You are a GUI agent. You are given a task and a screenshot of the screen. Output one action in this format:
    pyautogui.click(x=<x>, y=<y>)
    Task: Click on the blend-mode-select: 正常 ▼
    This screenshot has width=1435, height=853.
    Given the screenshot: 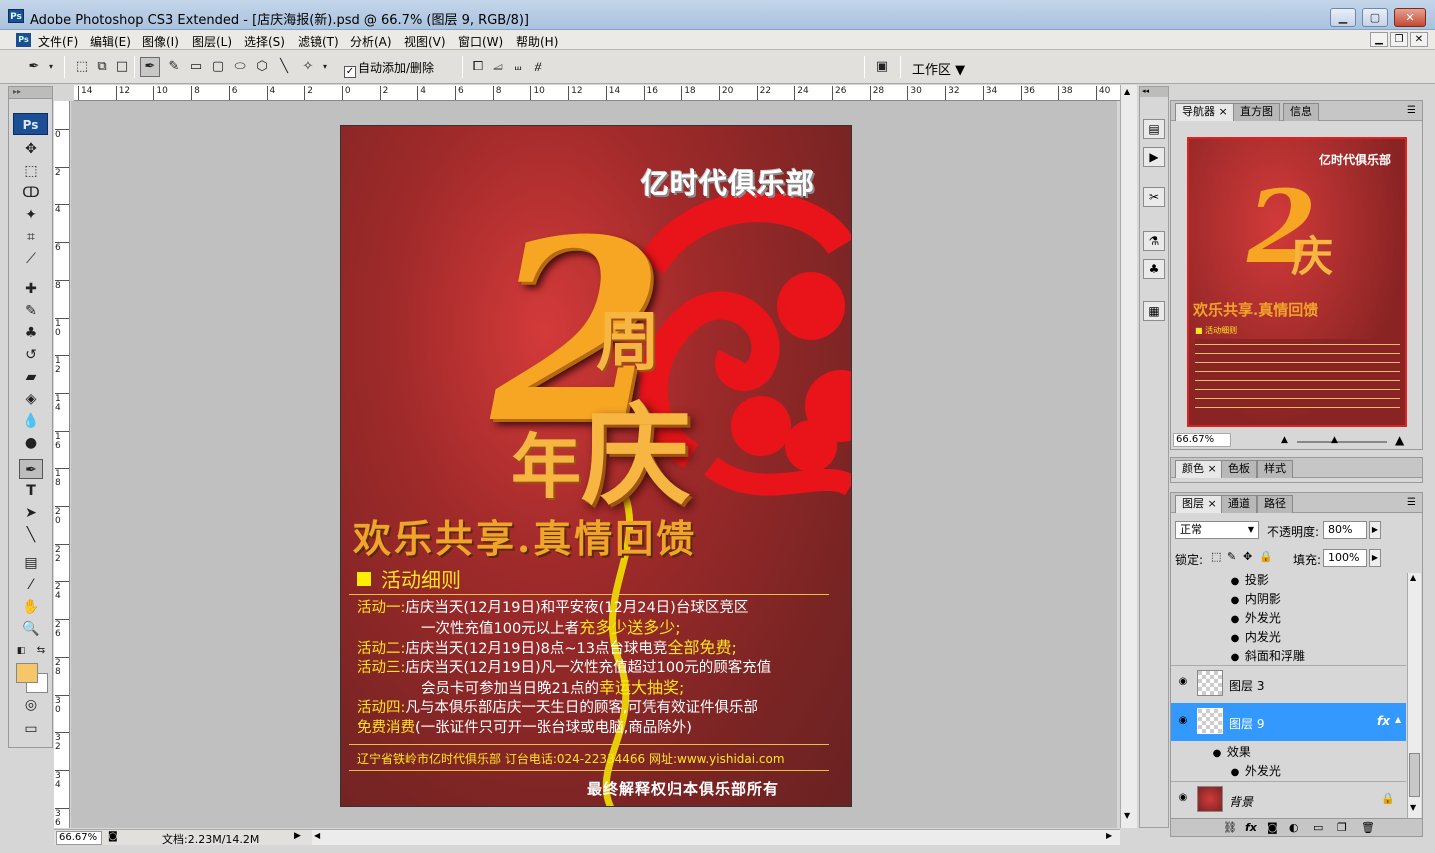 What is the action you would take?
    pyautogui.click(x=1217, y=530)
    